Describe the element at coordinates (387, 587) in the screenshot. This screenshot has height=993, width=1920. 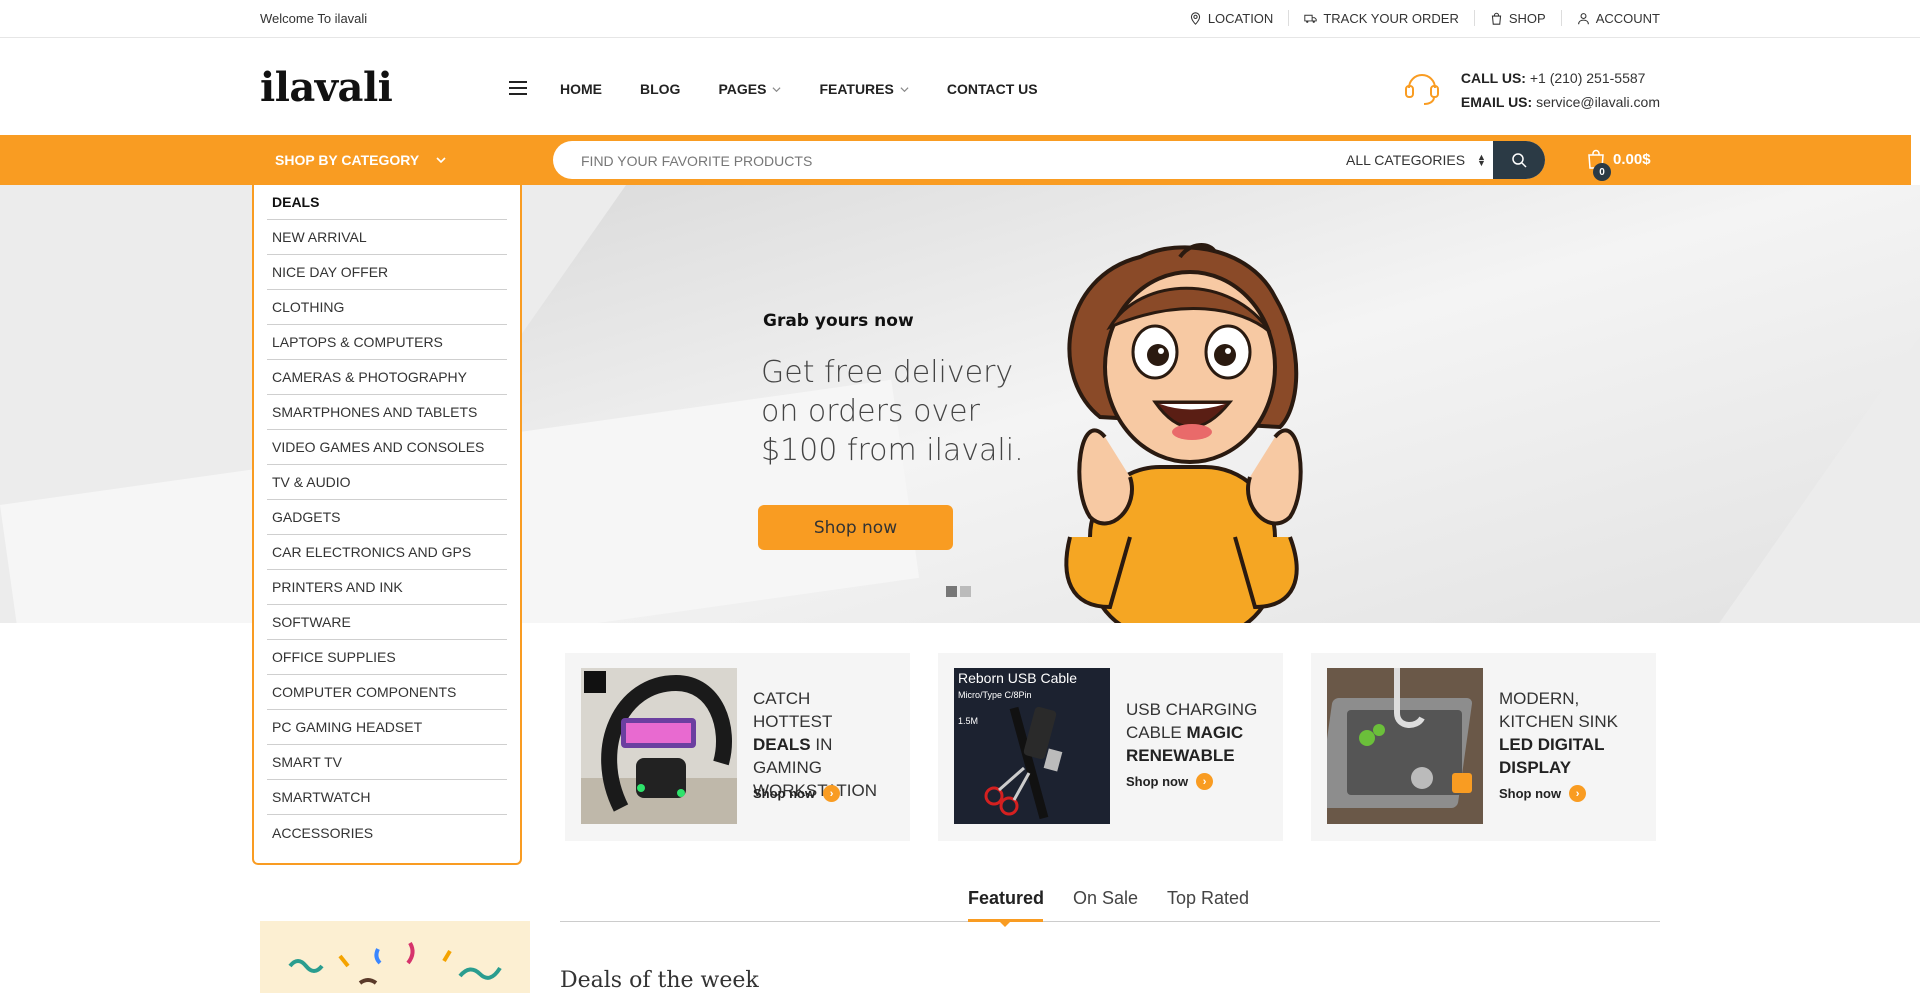
I see `category-item: PRINTERS AND INK` at that location.